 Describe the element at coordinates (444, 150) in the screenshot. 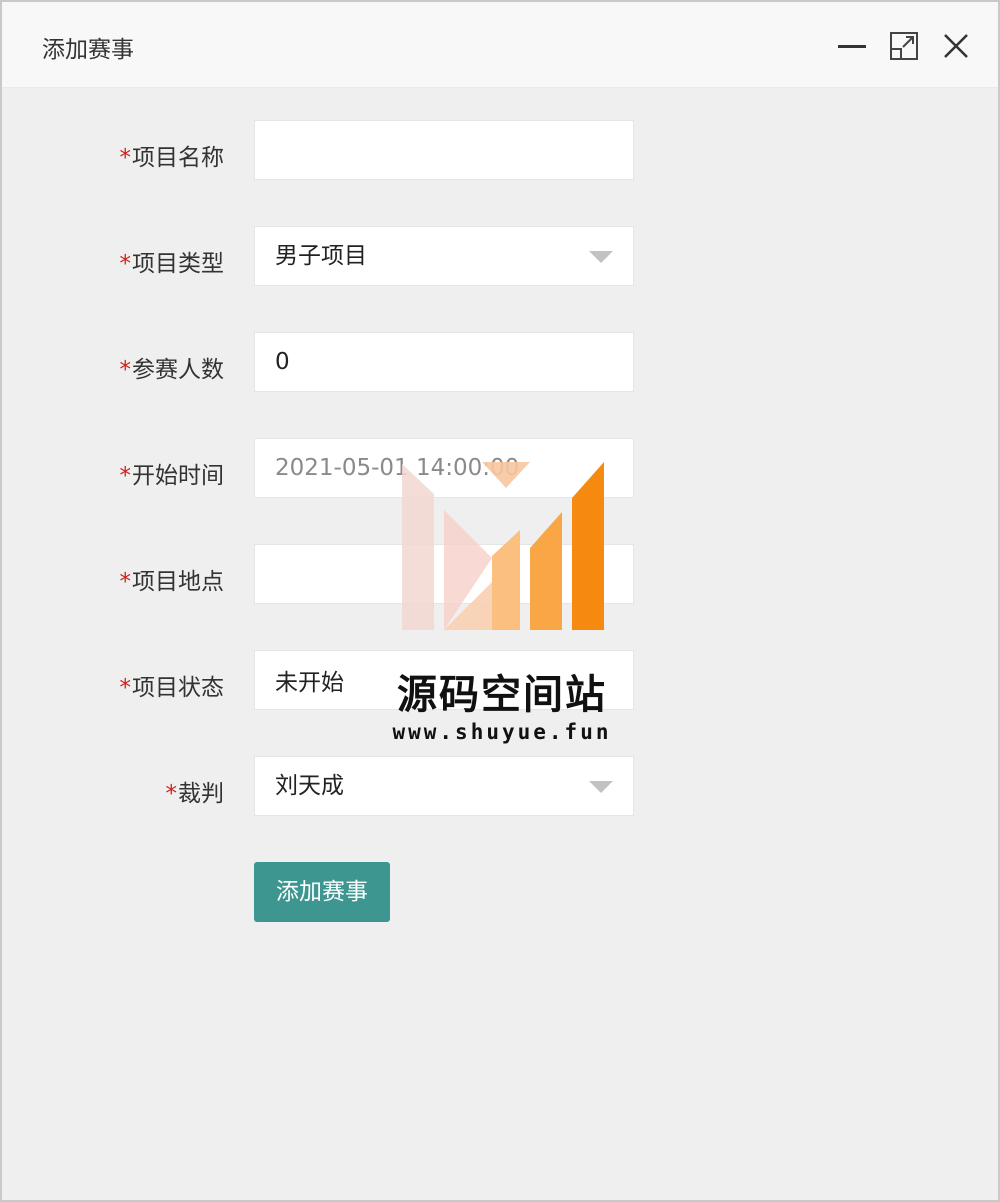

I see `project-name-input` at that location.